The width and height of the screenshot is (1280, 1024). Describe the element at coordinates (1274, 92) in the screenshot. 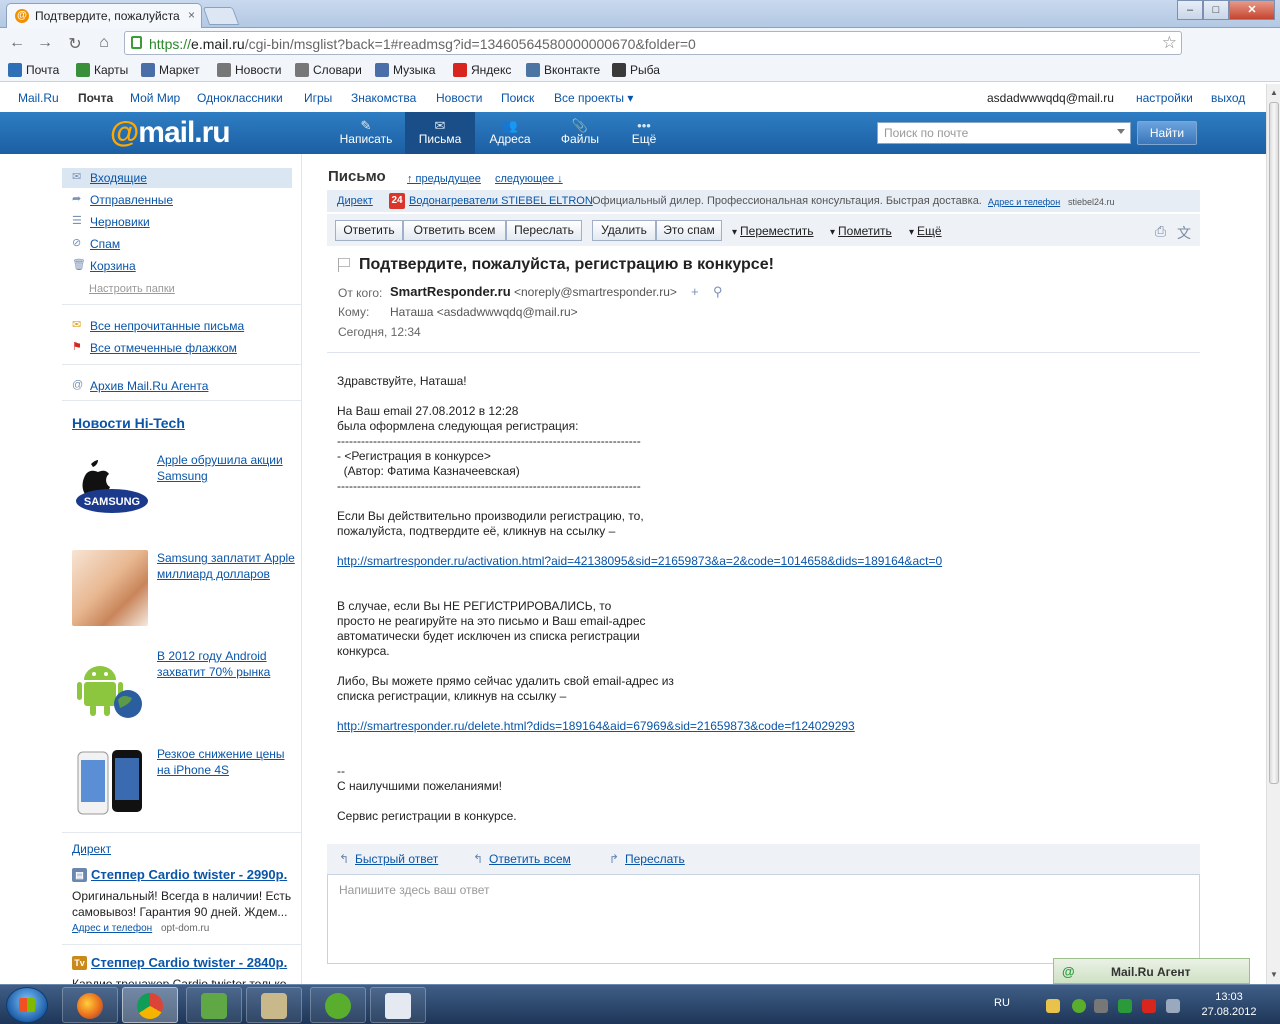

I see `scroll-up-icon: ▲` at that location.